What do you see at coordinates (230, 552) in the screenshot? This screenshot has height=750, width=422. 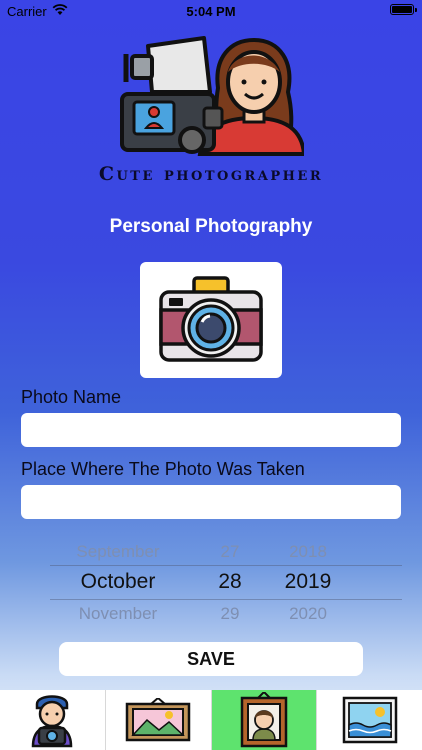 I see `picker-day-above: 27` at bounding box center [230, 552].